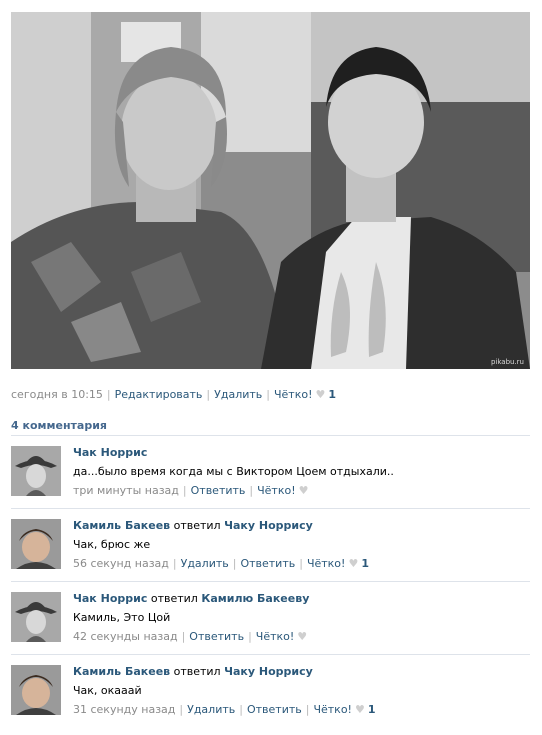 The image size is (542, 735). I want to click on comment-time: 56 секунд назад, so click(121, 563).